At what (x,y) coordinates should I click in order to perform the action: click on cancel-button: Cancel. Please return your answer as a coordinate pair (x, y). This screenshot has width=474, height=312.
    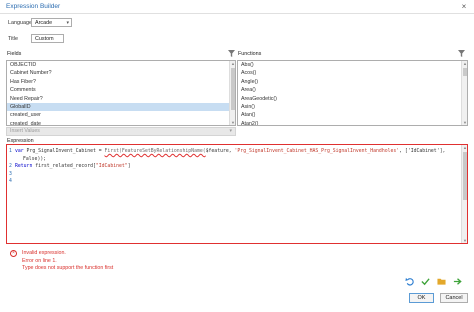
    Looking at the image, I should click on (454, 298).